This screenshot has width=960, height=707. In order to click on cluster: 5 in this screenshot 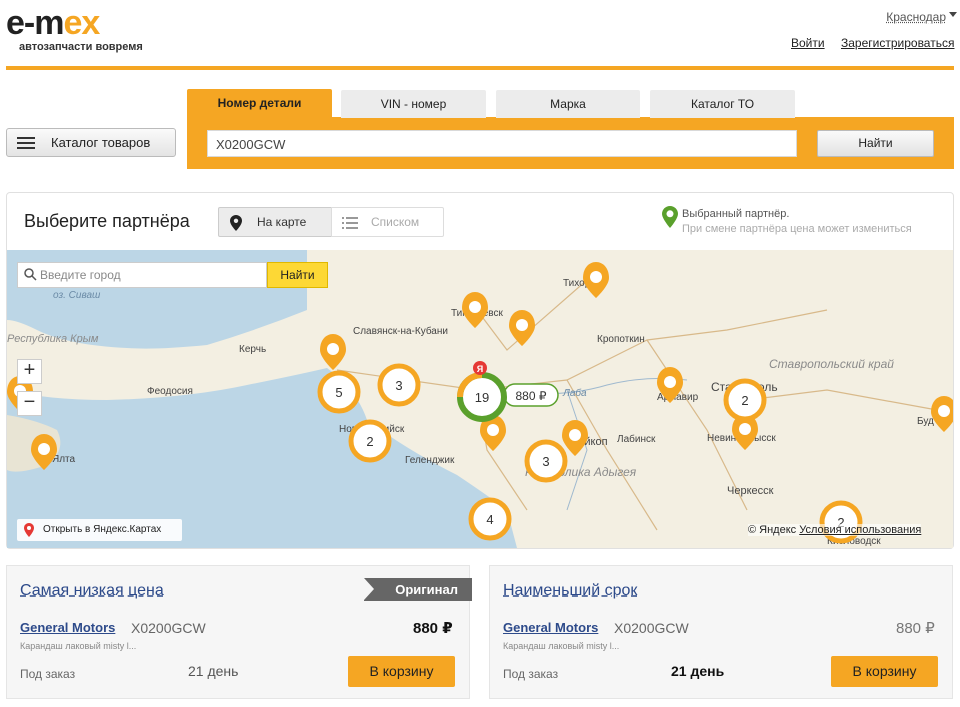, I will do `click(339, 392)`.